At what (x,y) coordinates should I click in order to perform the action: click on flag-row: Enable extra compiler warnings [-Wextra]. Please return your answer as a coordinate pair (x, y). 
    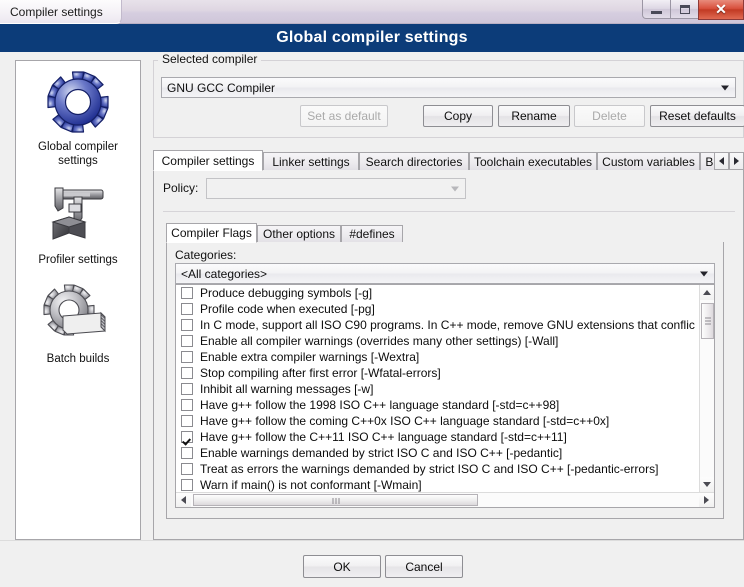
    Looking at the image, I should click on (438, 357).